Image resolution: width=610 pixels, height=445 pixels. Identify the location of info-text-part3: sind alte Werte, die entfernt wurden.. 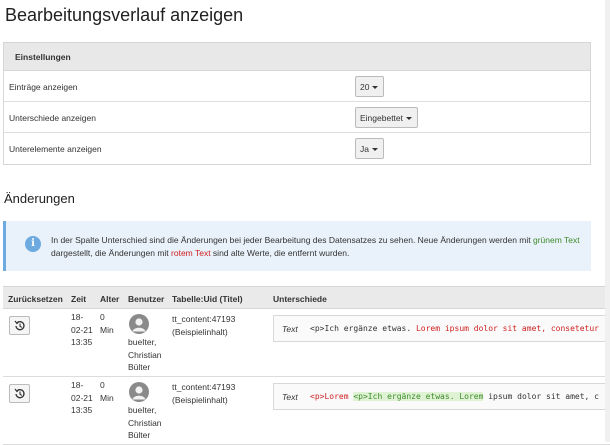
(280, 252).